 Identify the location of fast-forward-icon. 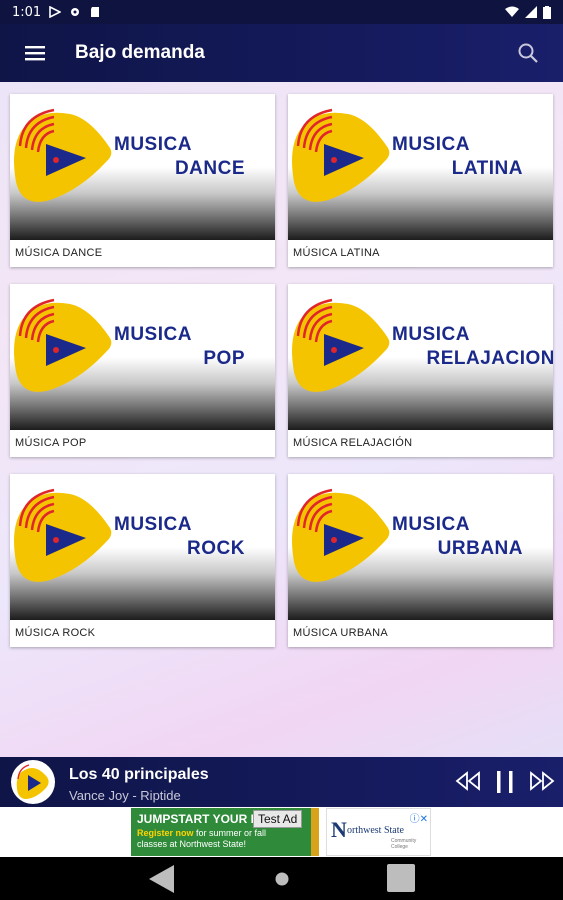
(542, 781).